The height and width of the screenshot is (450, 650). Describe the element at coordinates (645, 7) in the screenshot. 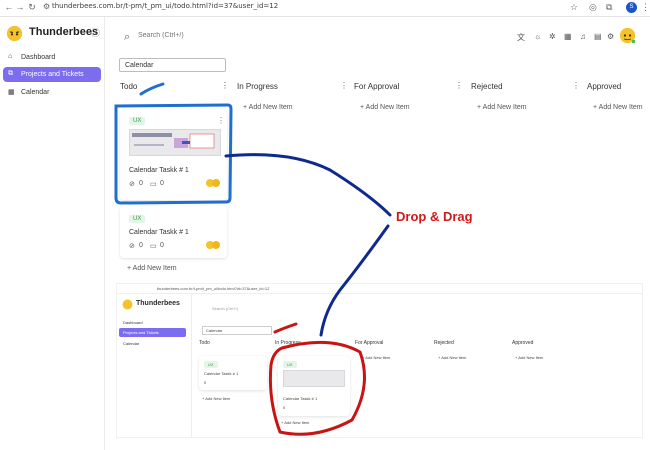

I see `menu-icon: ⋮` at that location.